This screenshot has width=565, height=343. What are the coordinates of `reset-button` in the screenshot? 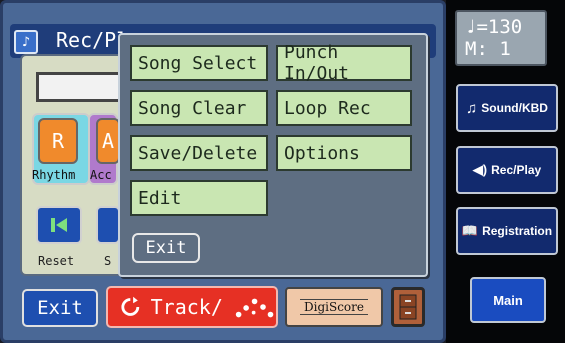 It's located at (59, 225).